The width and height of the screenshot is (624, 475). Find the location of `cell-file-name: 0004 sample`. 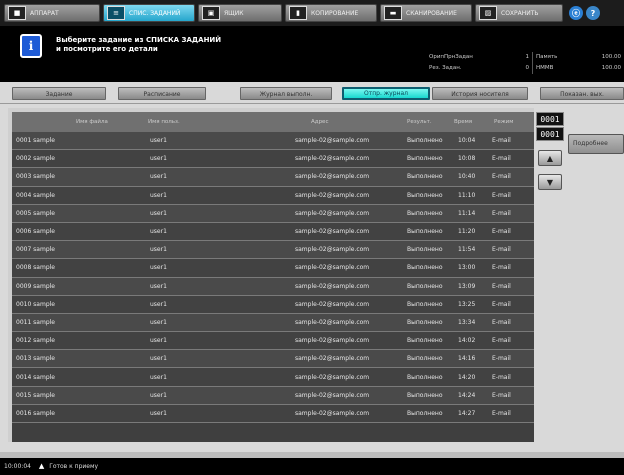

cell-file-name: 0004 sample is located at coordinates (35, 195).